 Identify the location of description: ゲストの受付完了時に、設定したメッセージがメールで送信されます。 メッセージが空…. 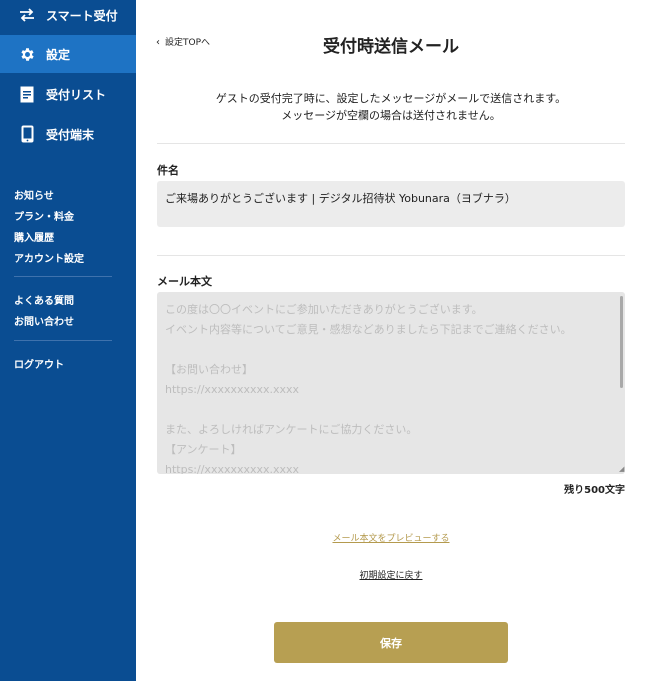
(391, 107).